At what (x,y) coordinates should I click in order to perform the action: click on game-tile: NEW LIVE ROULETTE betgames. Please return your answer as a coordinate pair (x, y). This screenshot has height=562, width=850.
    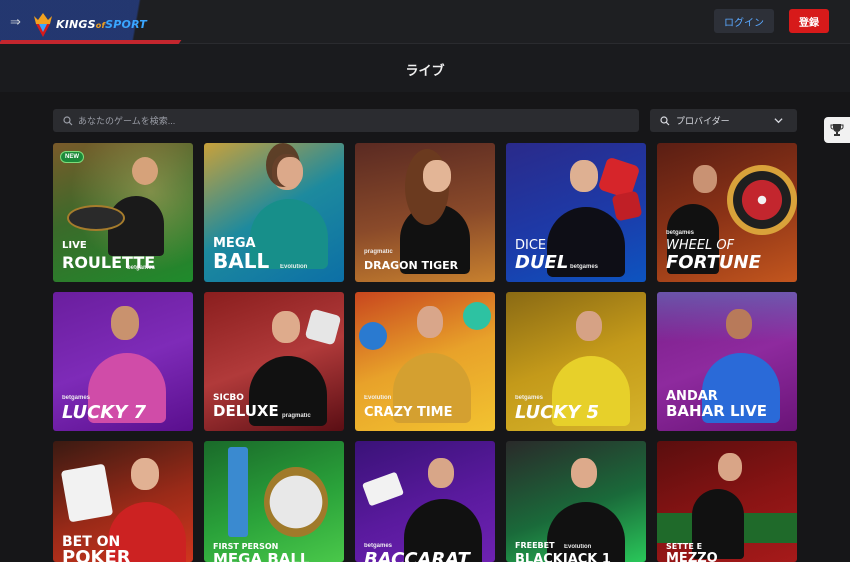
    Looking at the image, I should click on (123, 212).